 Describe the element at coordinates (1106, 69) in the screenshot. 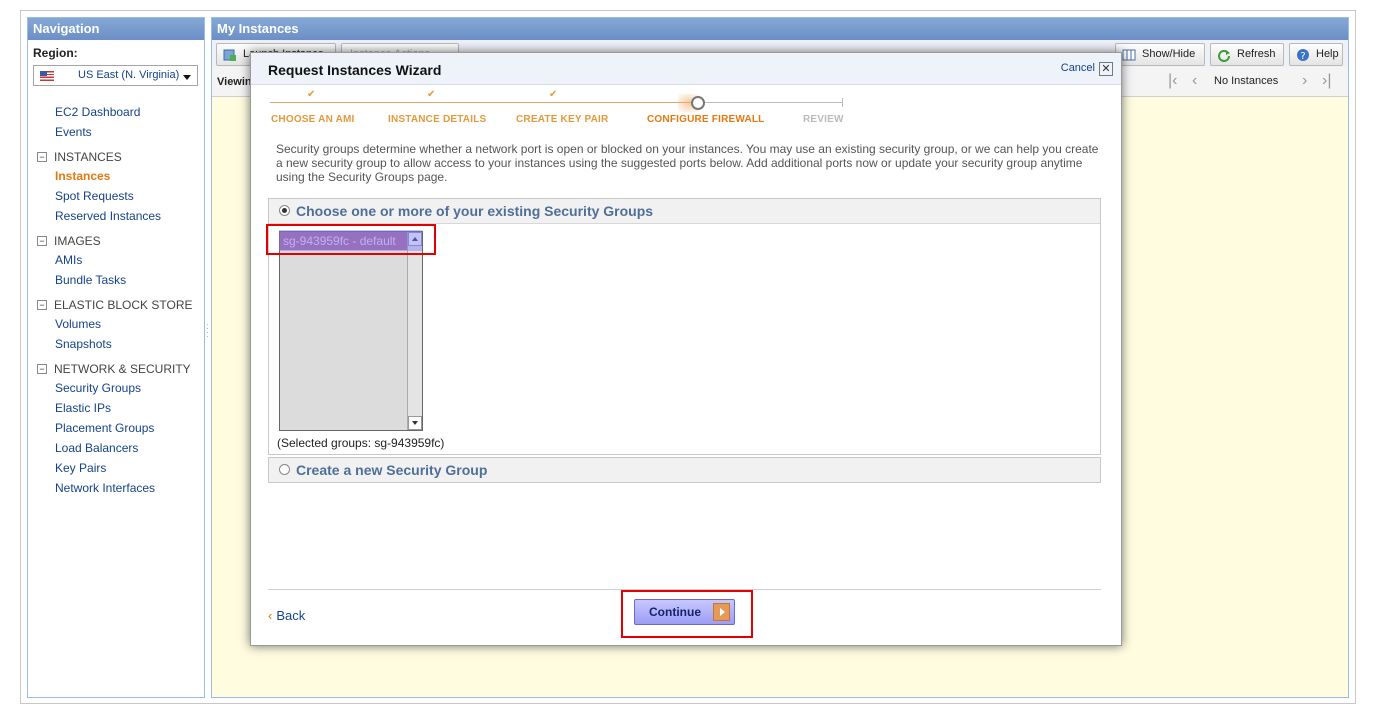

I see `close-icon: ✕` at that location.